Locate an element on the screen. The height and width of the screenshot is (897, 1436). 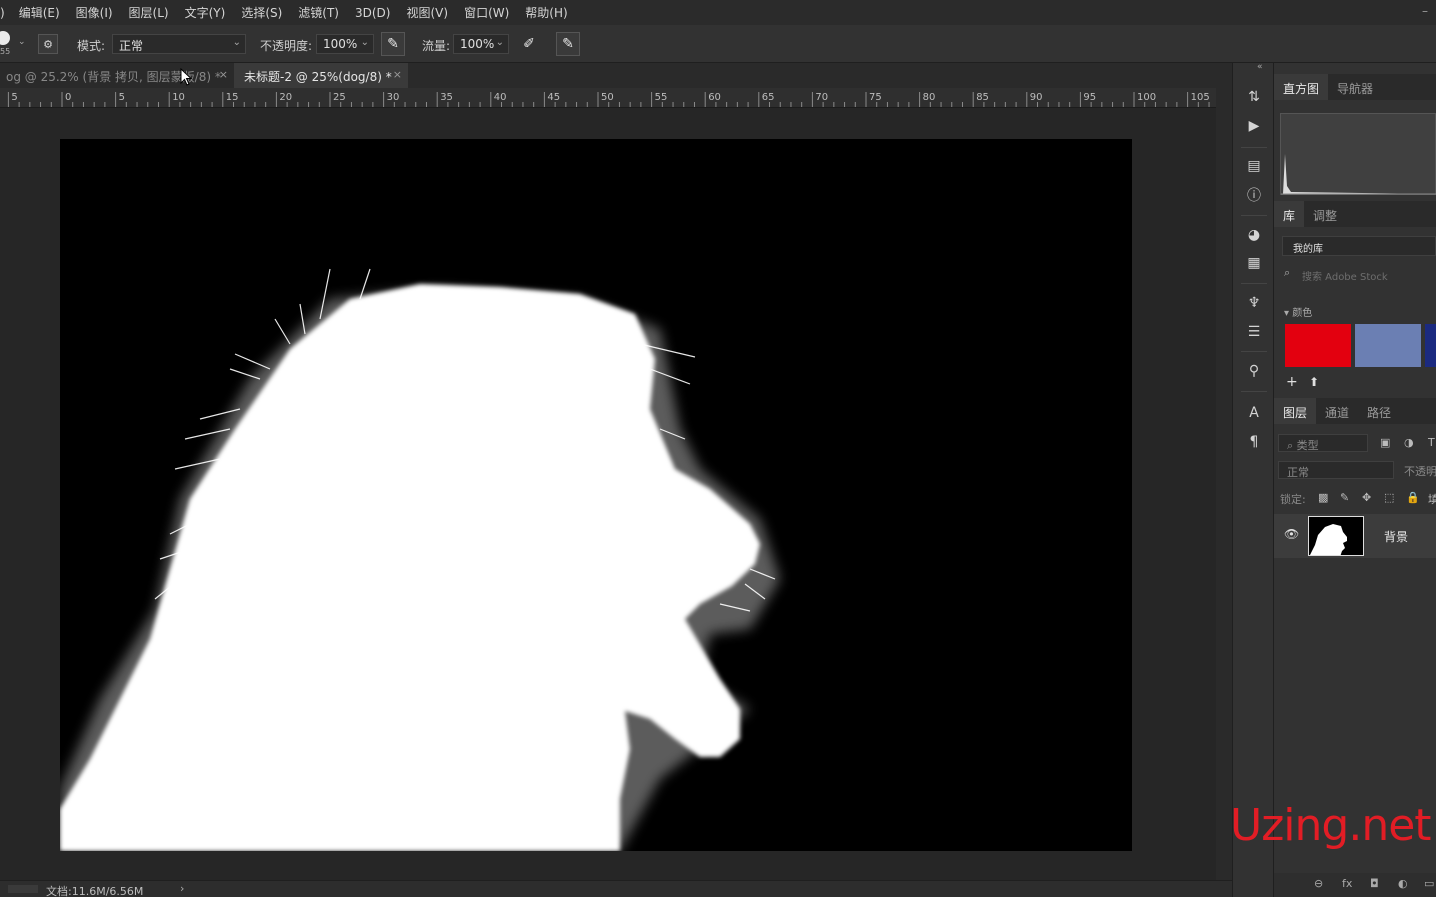
tab-label: 未标题-2 @ 25%(dog/8) * is located at coordinates (318, 77).